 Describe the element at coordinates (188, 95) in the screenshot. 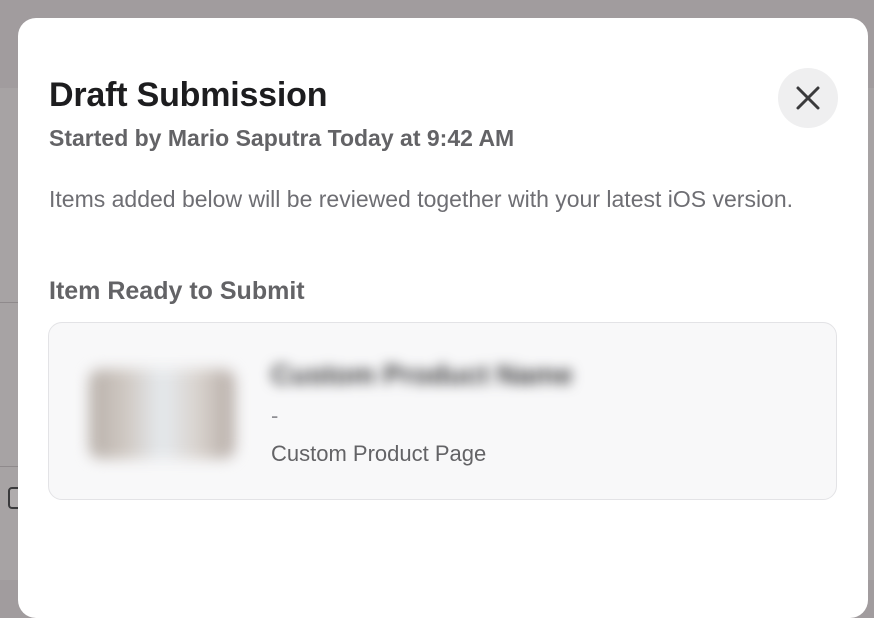

I see `dialog-title: Draft Submission` at that location.